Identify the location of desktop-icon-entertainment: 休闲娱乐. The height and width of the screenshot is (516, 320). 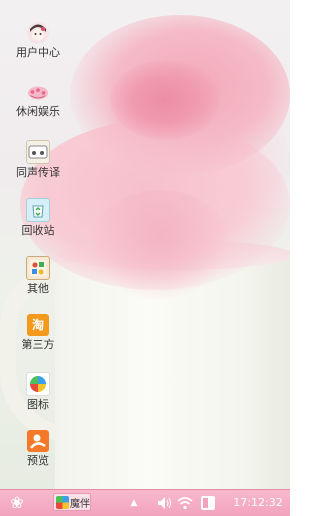
(38, 99).